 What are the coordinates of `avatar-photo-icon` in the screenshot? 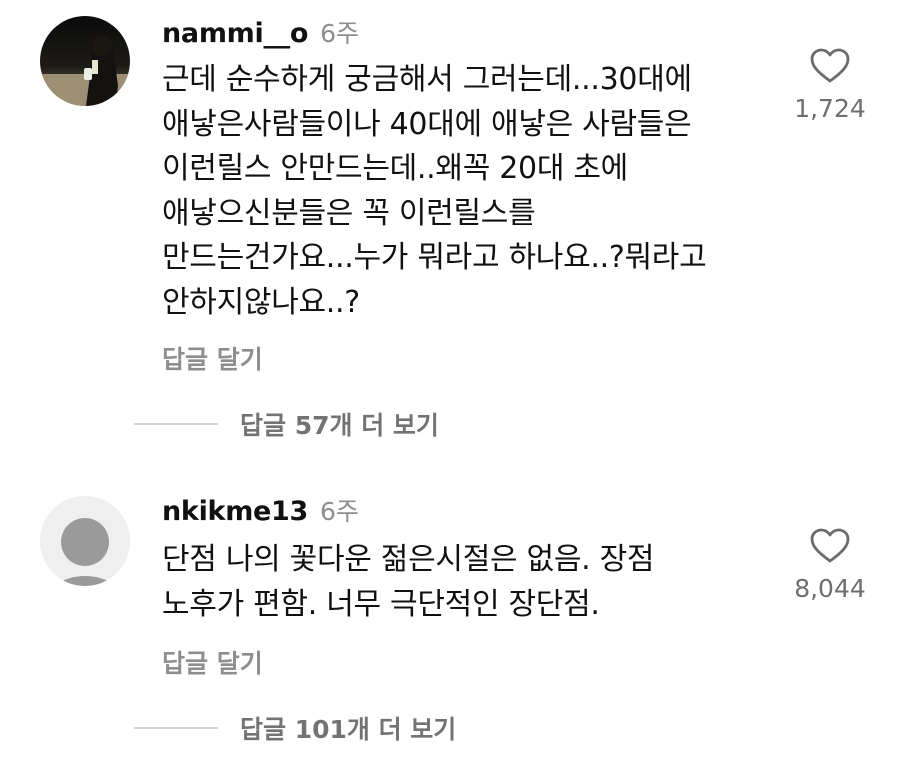 It's located at (85, 61).